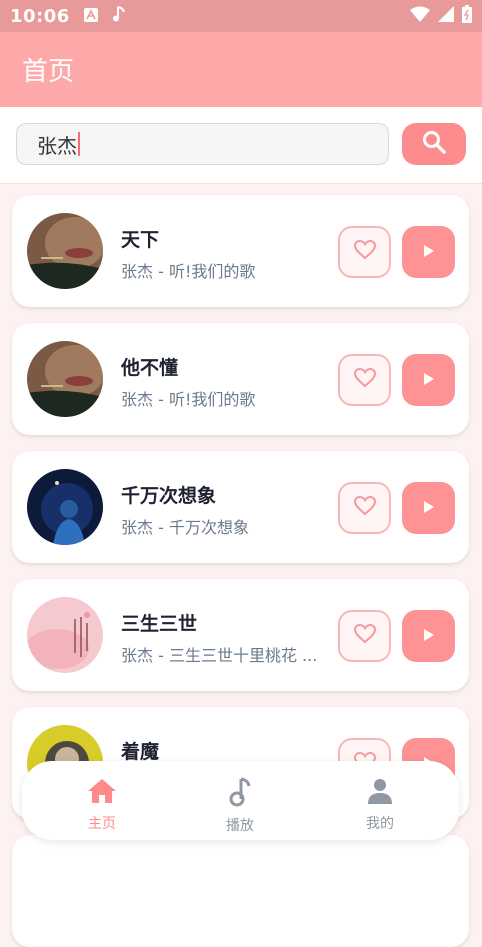 This screenshot has height=947, width=482. I want to click on status-system-icons, so click(441, 16).